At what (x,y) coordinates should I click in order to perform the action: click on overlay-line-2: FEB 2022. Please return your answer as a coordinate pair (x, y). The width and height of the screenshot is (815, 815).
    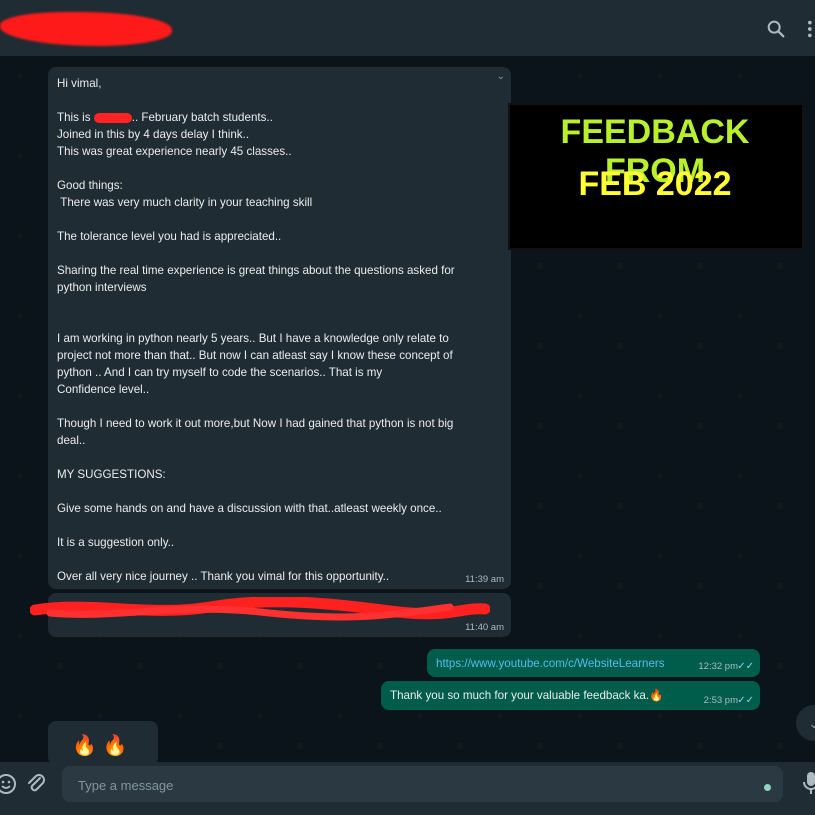
    Looking at the image, I should click on (655, 184).